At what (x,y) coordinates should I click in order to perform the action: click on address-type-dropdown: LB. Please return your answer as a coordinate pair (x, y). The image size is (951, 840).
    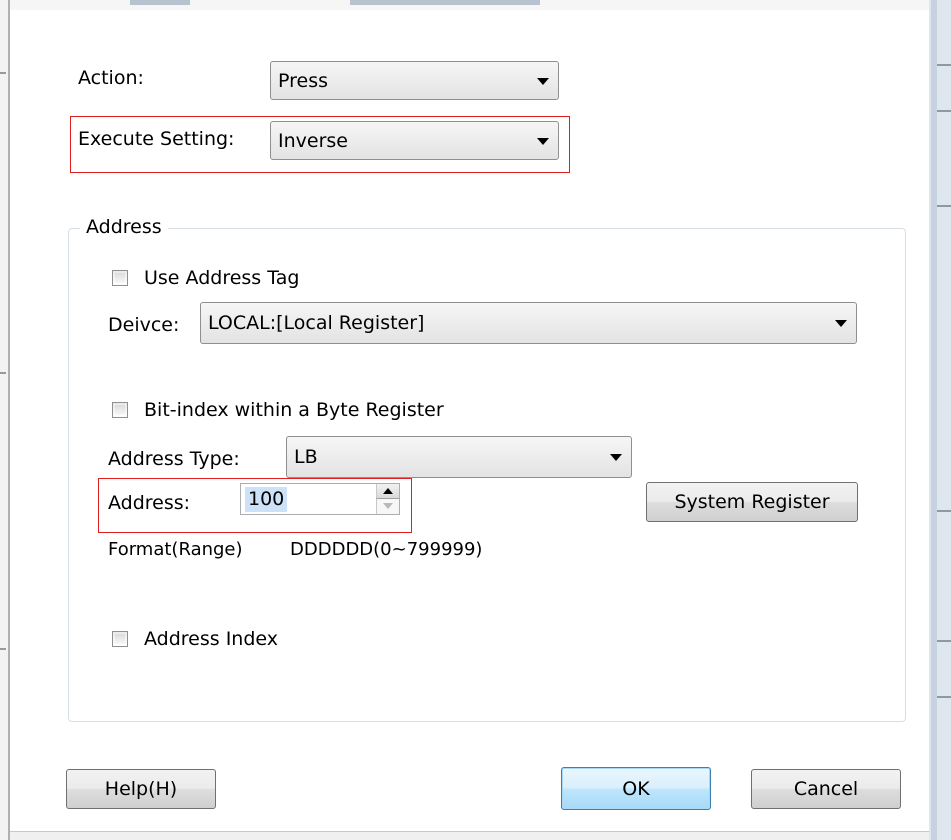
    Looking at the image, I should click on (459, 457).